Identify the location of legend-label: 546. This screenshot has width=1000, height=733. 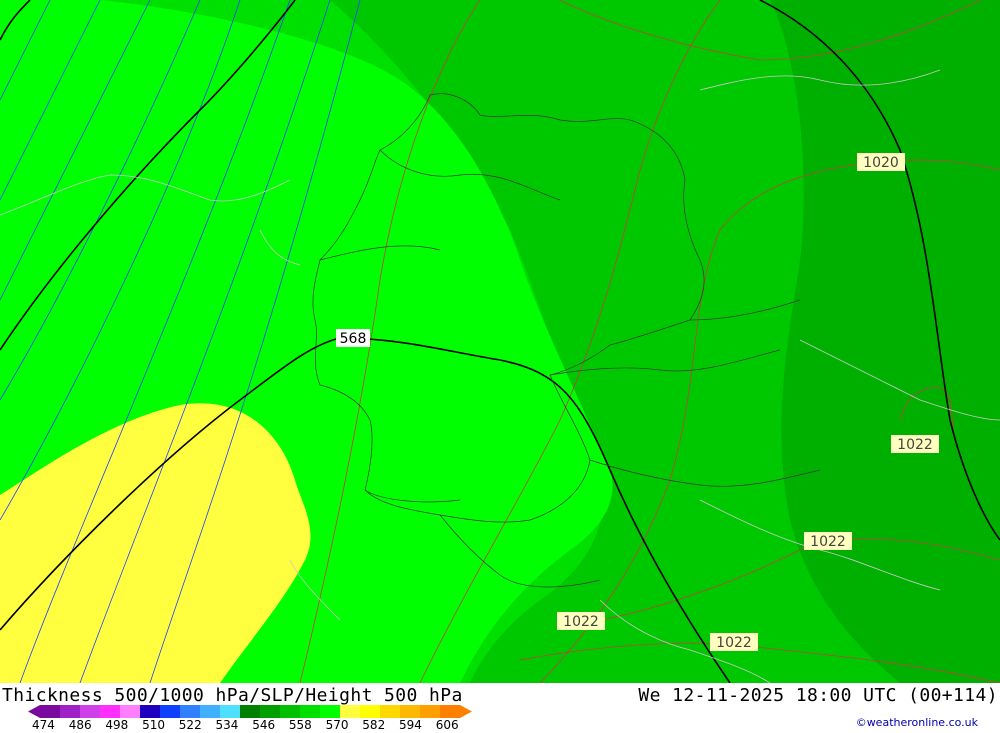
(264, 725).